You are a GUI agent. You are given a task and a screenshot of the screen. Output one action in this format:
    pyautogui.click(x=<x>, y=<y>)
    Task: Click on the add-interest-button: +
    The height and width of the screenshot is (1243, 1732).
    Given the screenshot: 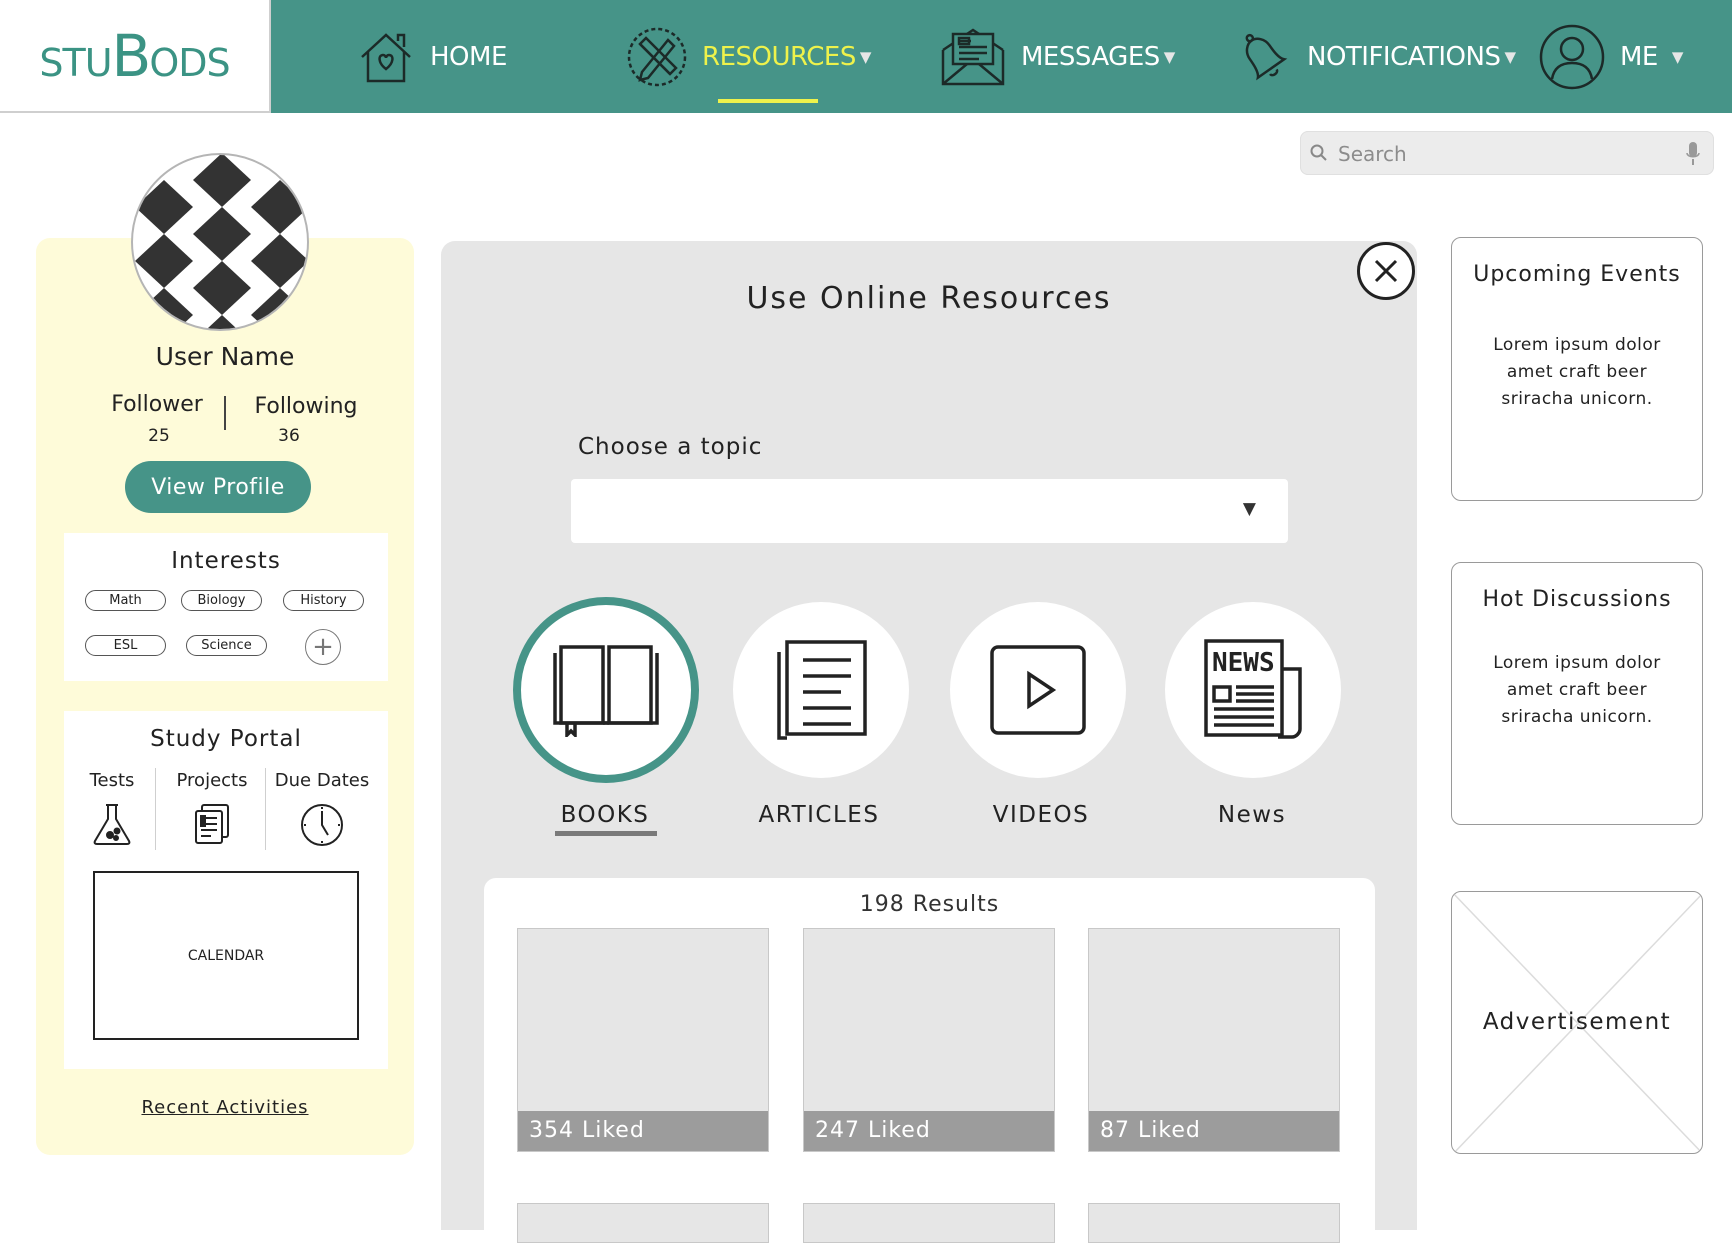 What is the action you would take?
    pyautogui.click(x=323, y=647)
    